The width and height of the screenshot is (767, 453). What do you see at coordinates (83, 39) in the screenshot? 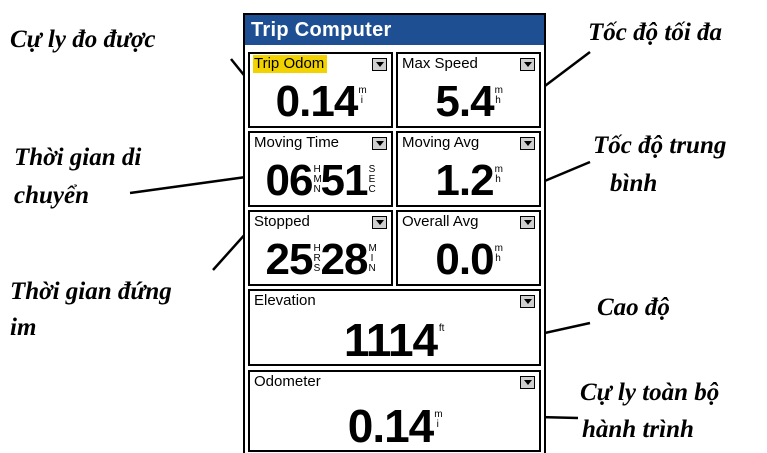
I see `annotation-trip-distance: Cự ly đo được` at bounding box center [83, 39].